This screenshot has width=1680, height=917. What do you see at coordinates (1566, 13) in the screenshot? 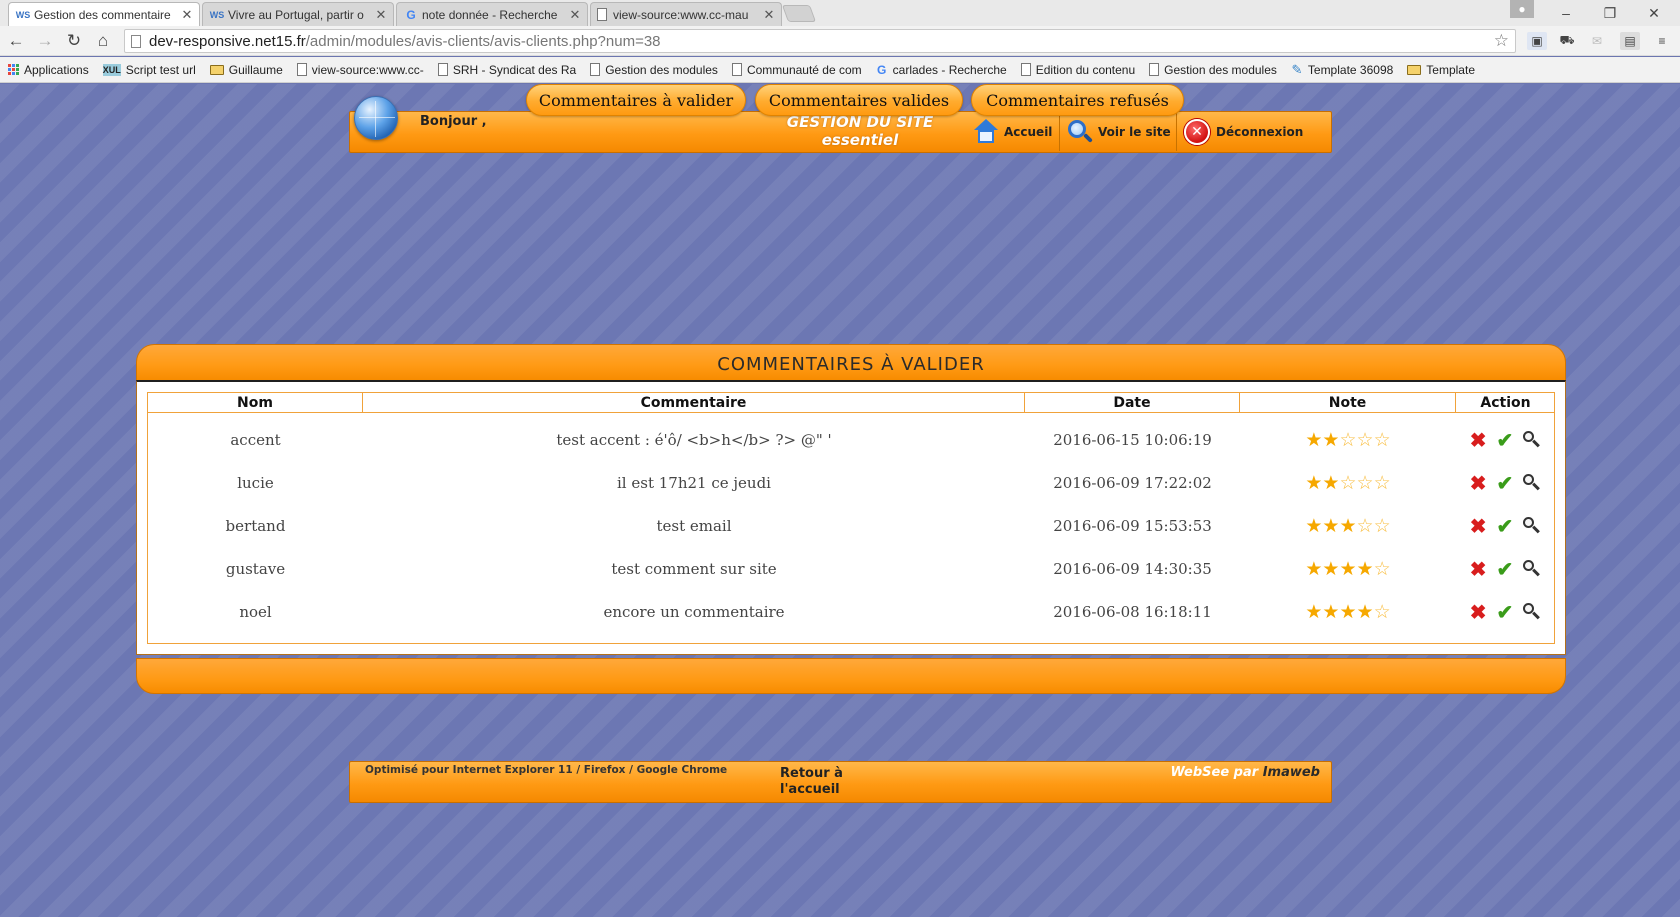
I see `minimize-icon: –` at bounding box center [1566, 13].